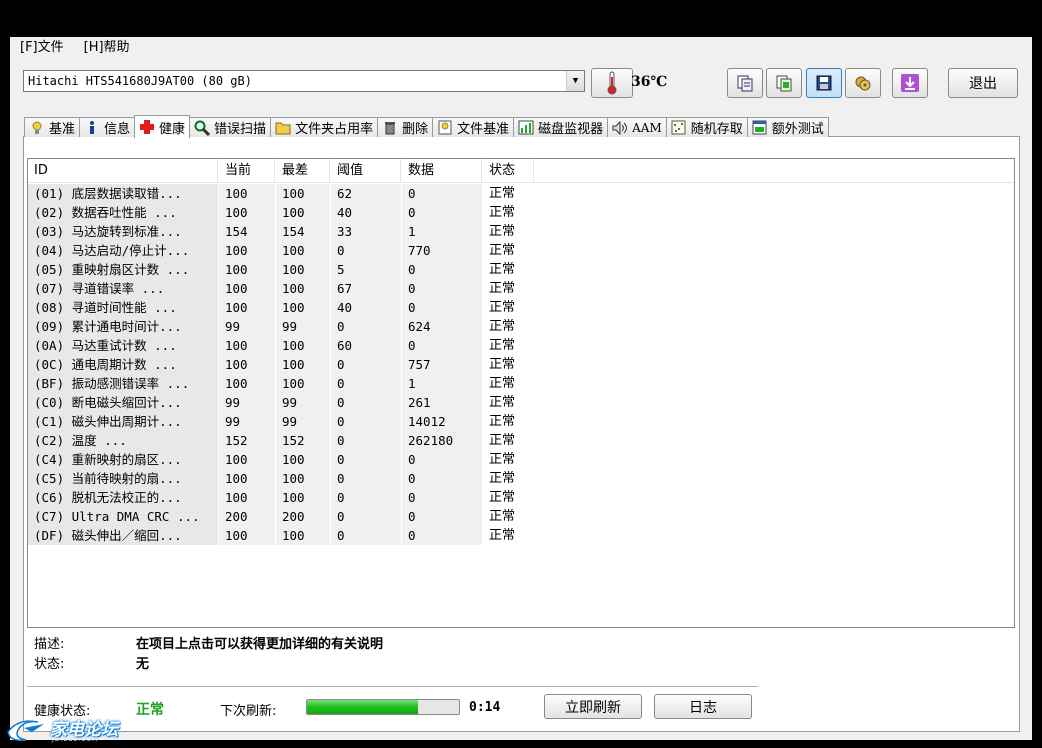  What do you see at coordinates (706, 127) in the screenshot?
I see `tab-random-access: 随机存取` at bounding box center [706, 127].